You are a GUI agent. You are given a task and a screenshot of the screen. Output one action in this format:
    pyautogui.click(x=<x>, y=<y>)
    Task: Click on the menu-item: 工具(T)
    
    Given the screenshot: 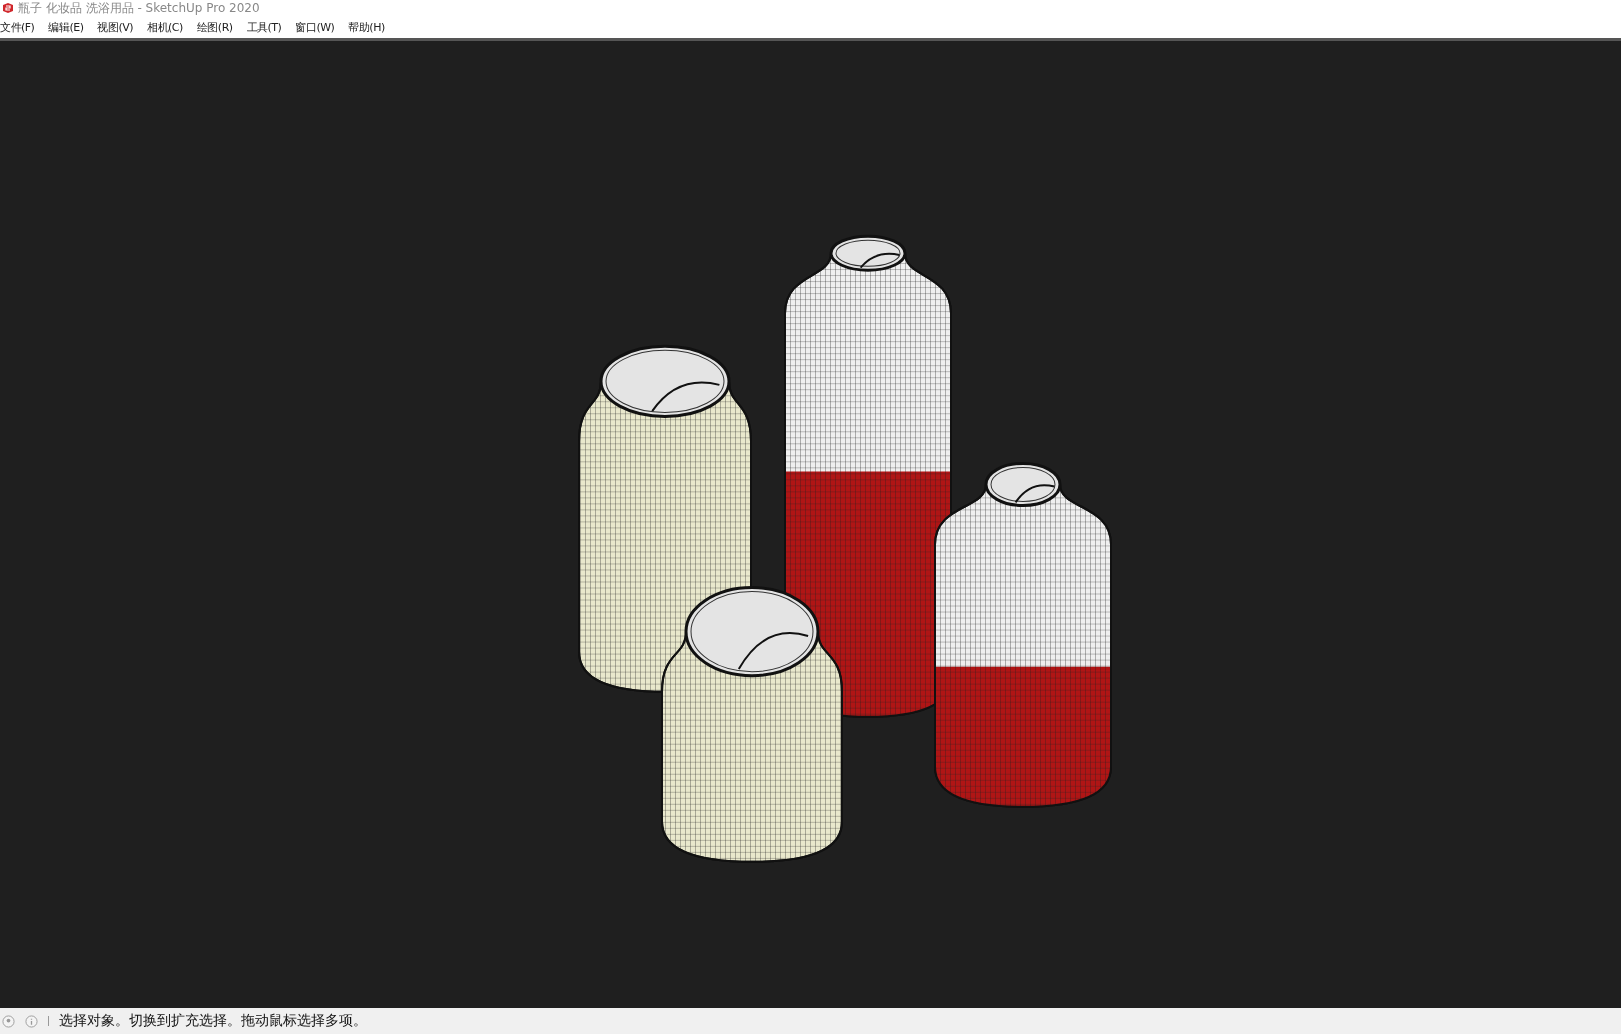 What is the action you would take?
    pyautogui.click(x=264, y=27)
    